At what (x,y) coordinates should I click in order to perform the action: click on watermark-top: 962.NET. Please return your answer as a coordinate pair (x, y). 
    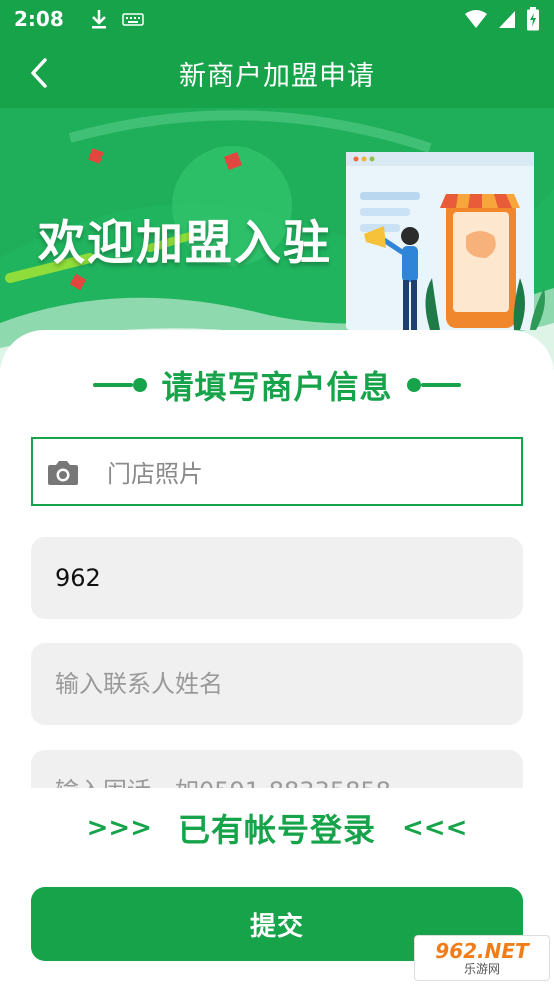
    Looking at the image, I should click on (482, 951).